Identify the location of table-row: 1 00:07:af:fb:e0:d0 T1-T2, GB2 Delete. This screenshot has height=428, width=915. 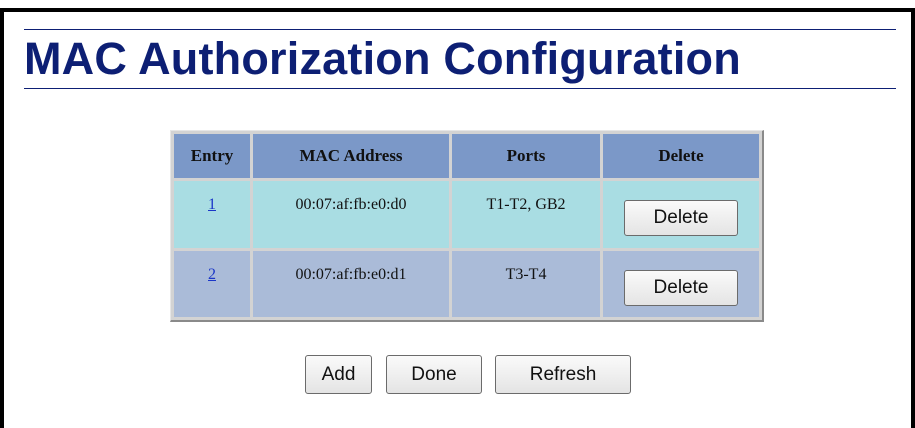
(466, 214).